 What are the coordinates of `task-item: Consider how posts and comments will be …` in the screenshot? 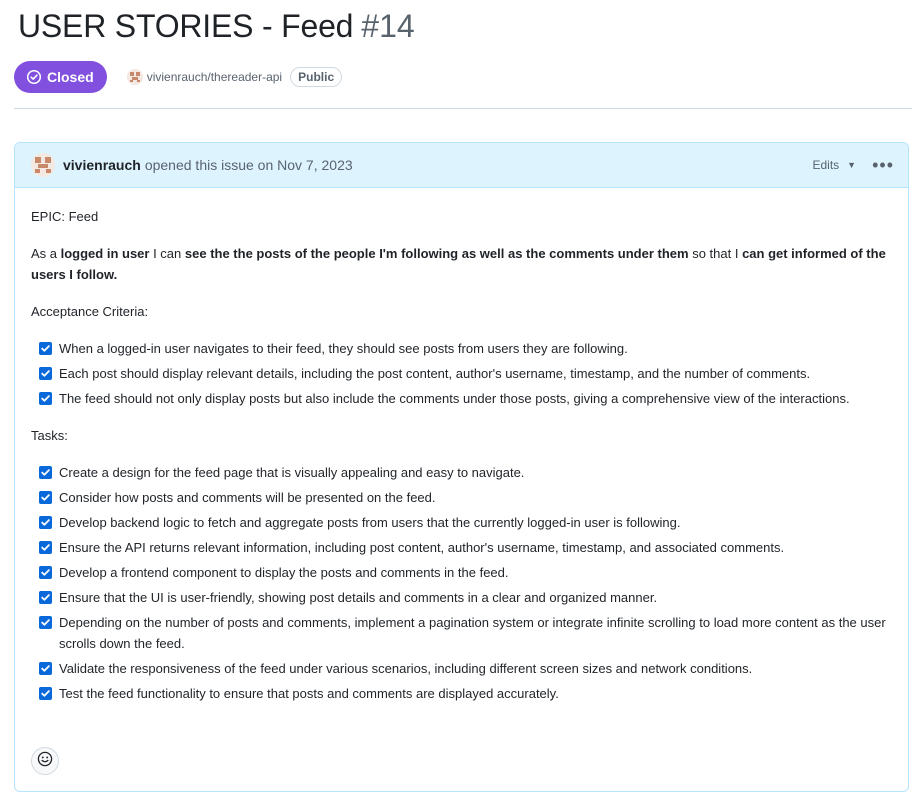 It's located at (461, 497).